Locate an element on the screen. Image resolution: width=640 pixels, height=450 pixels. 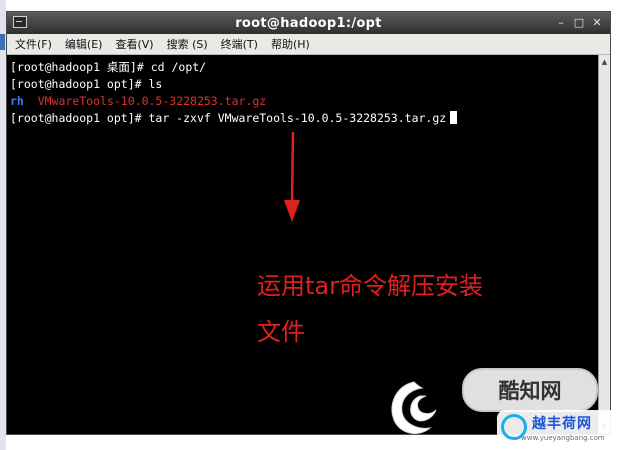
terminal-line: [root@hadoop1 opt]# ls is located at coordinates (304, 84).